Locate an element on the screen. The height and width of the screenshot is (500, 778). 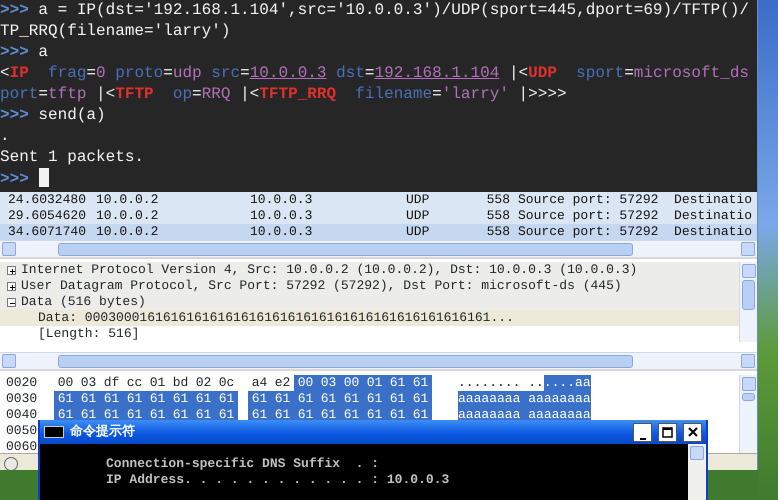
terminal-line: port=tftp |<TFTP op=RRQ |<TFTP_RRQ filename='larry' |>>>> is located at coordinates (283, 94).